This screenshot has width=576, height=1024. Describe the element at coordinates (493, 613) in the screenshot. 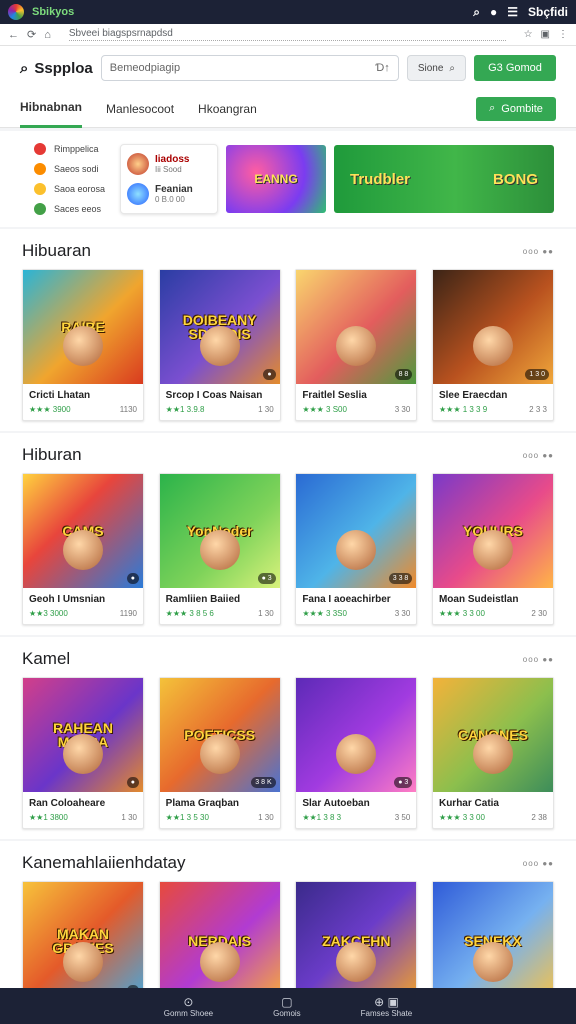

I see `card-stats: ★★★ 3 3 00 2 30` at that location.